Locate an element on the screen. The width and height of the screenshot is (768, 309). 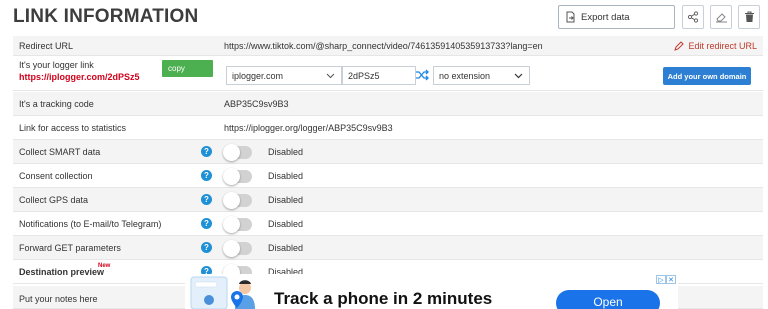
forward-get-label: Forward GET parameters is located at coordinates (70, 248).